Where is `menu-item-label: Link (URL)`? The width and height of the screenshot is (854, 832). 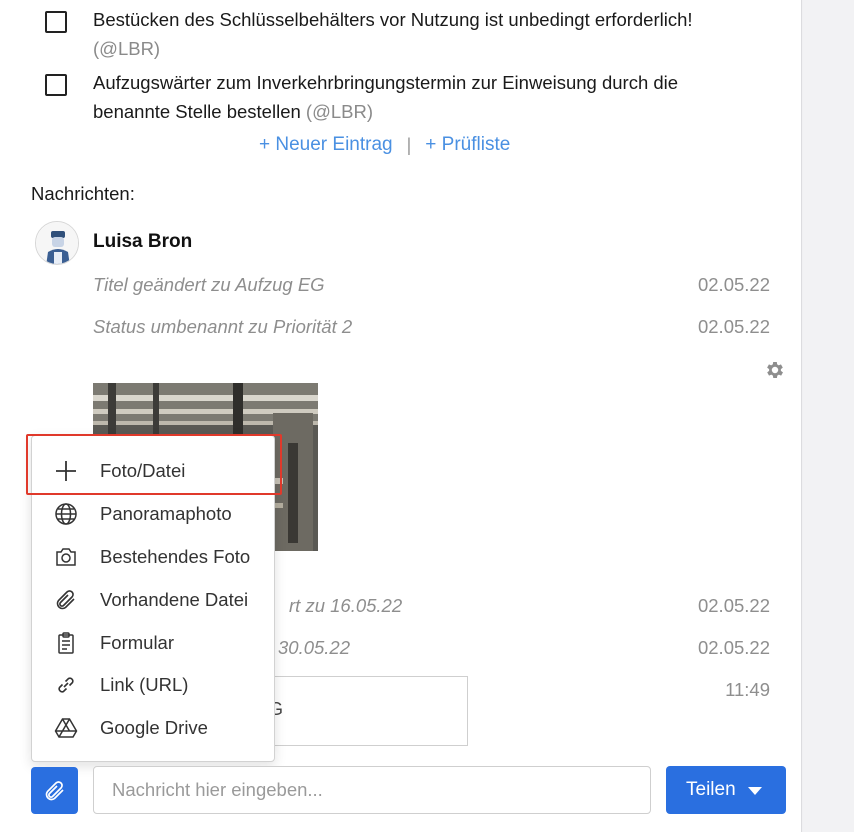 menu-item-label: Link (URL) is located at coordinates (144, 684).